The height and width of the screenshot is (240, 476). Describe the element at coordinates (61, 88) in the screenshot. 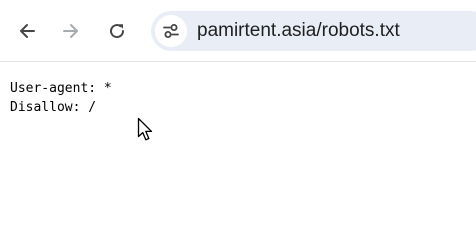

I see `text-line: User-agent: *` at that location.